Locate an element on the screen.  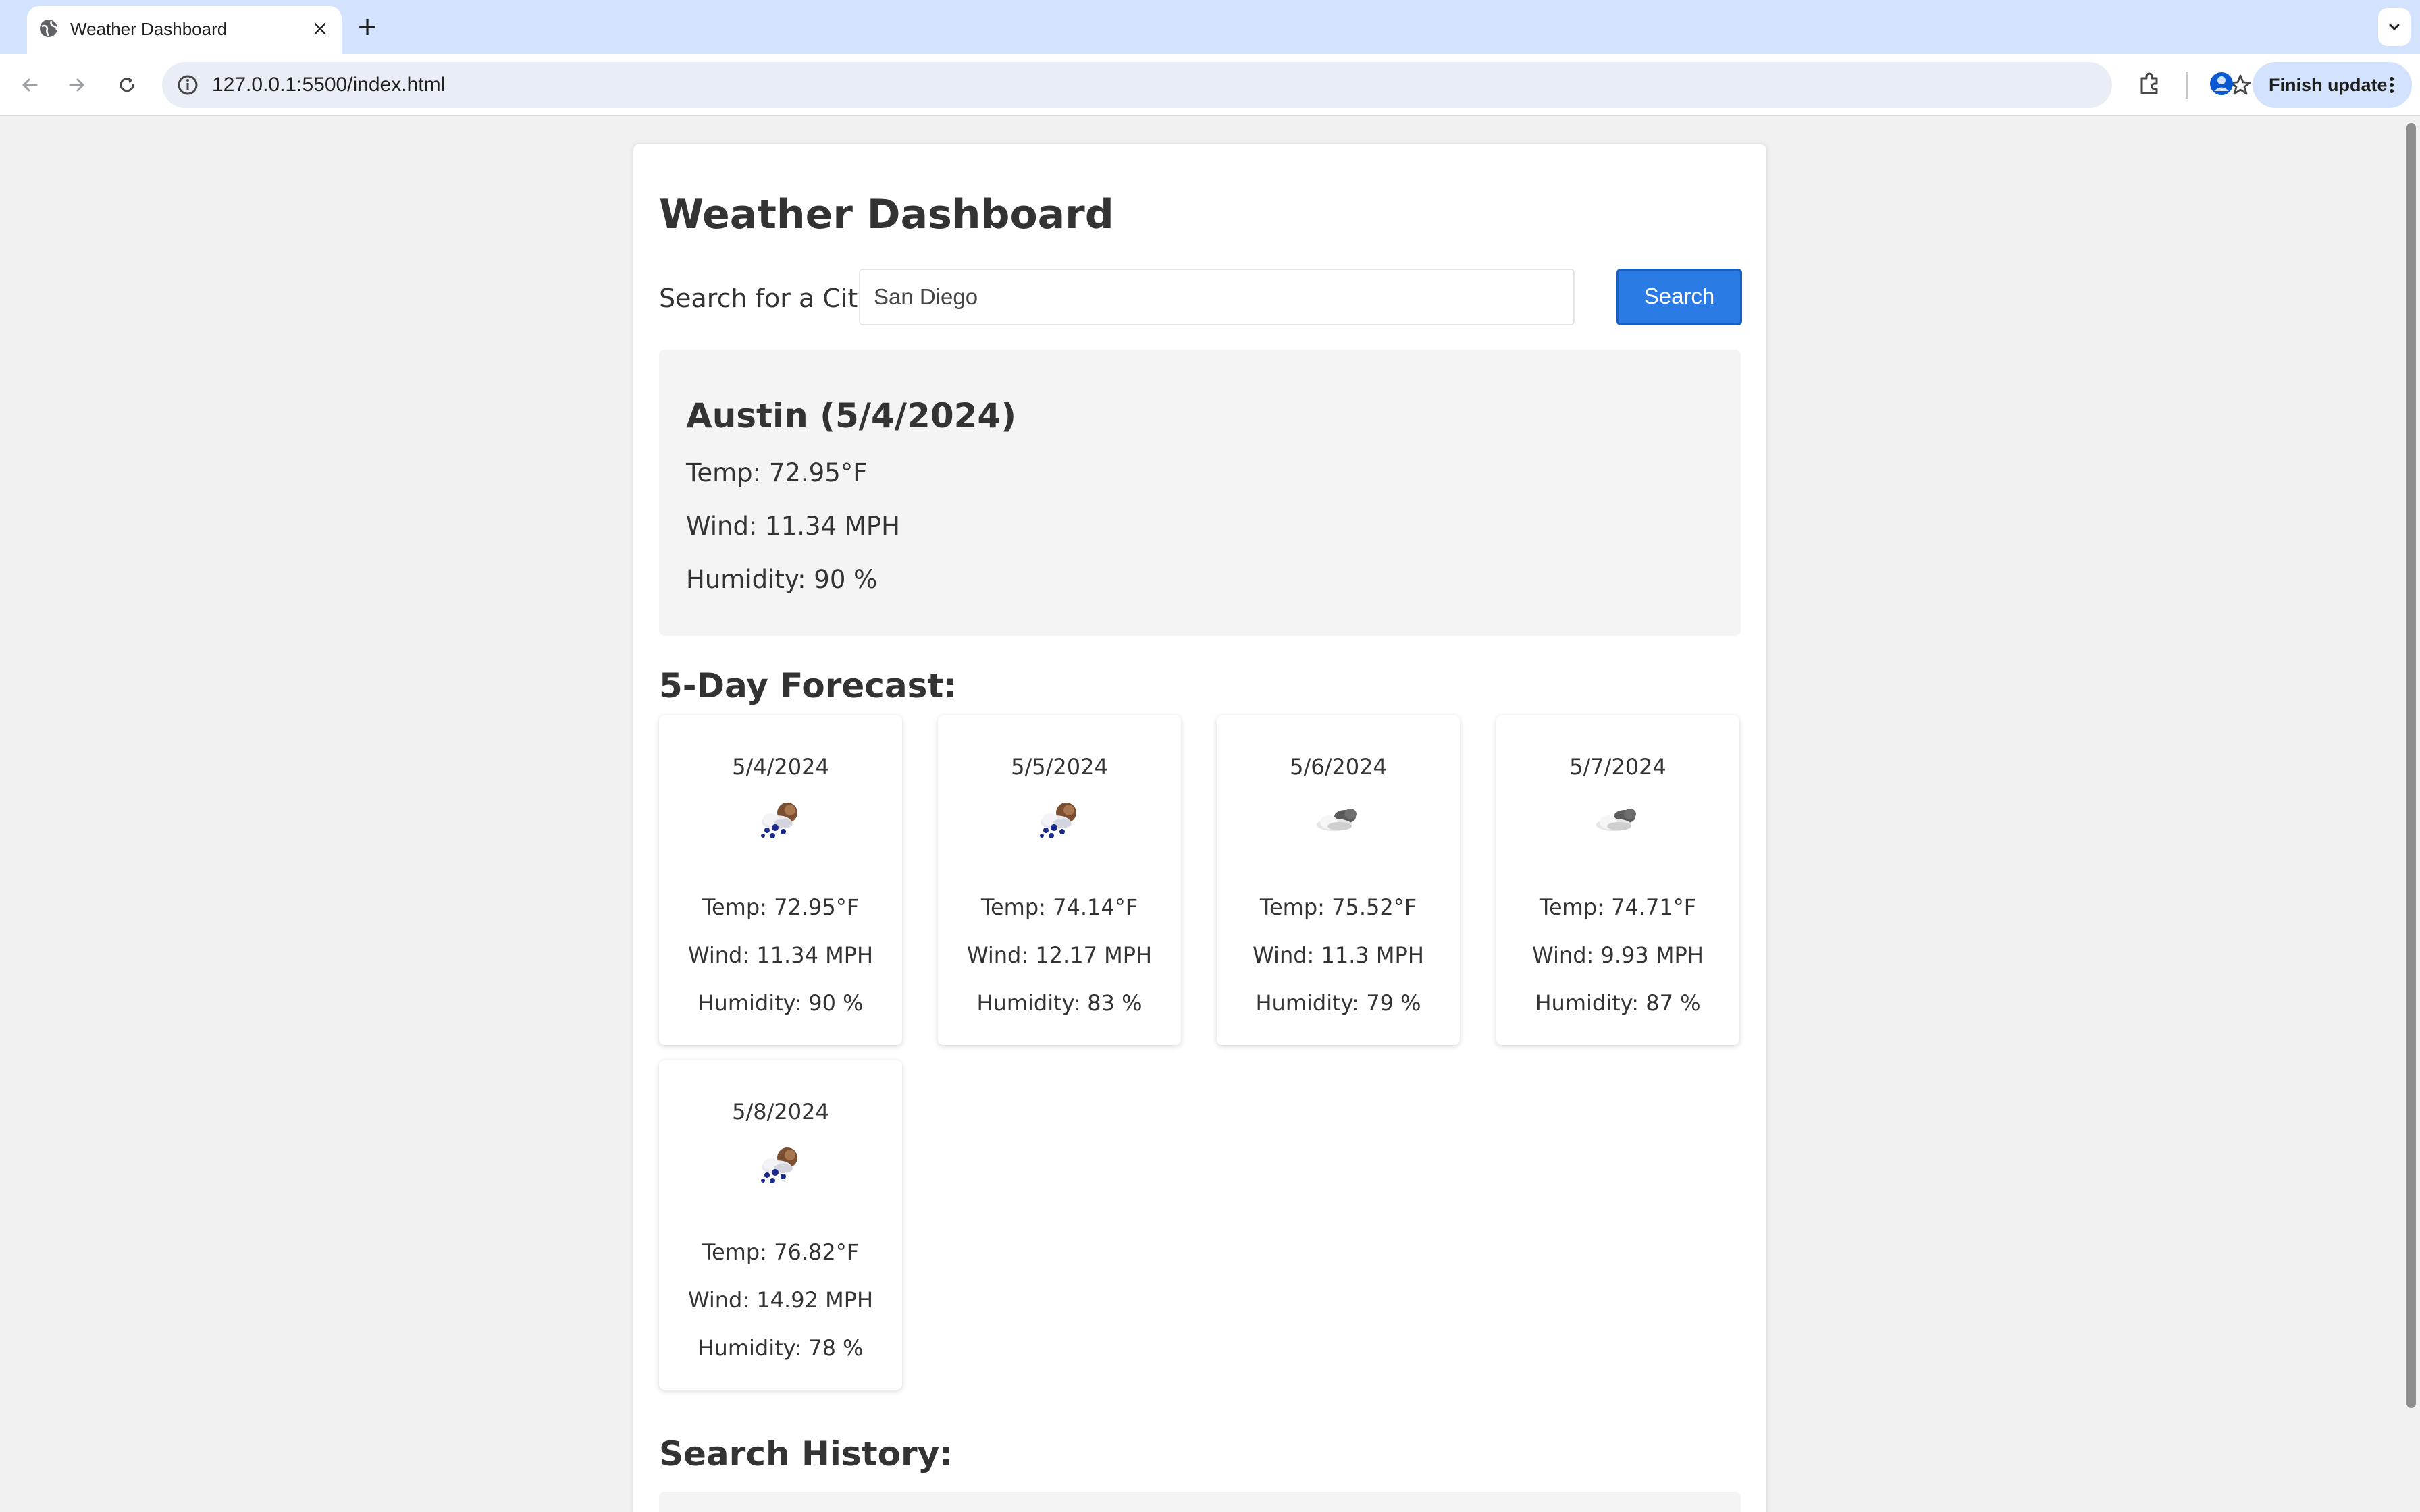
browser-tab: Weather Dashboard × is located at coordinates (184, 30).